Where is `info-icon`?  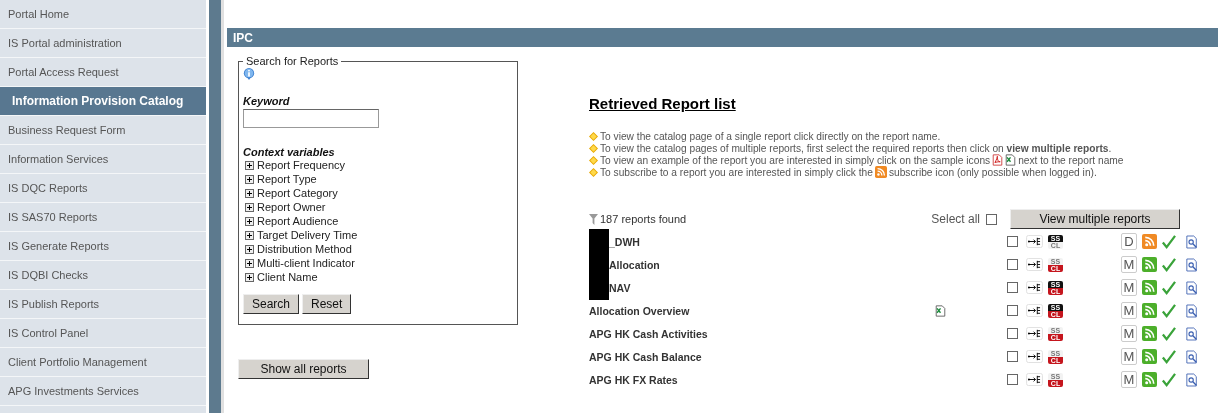 info-icon is located at coordinates (249, 74).